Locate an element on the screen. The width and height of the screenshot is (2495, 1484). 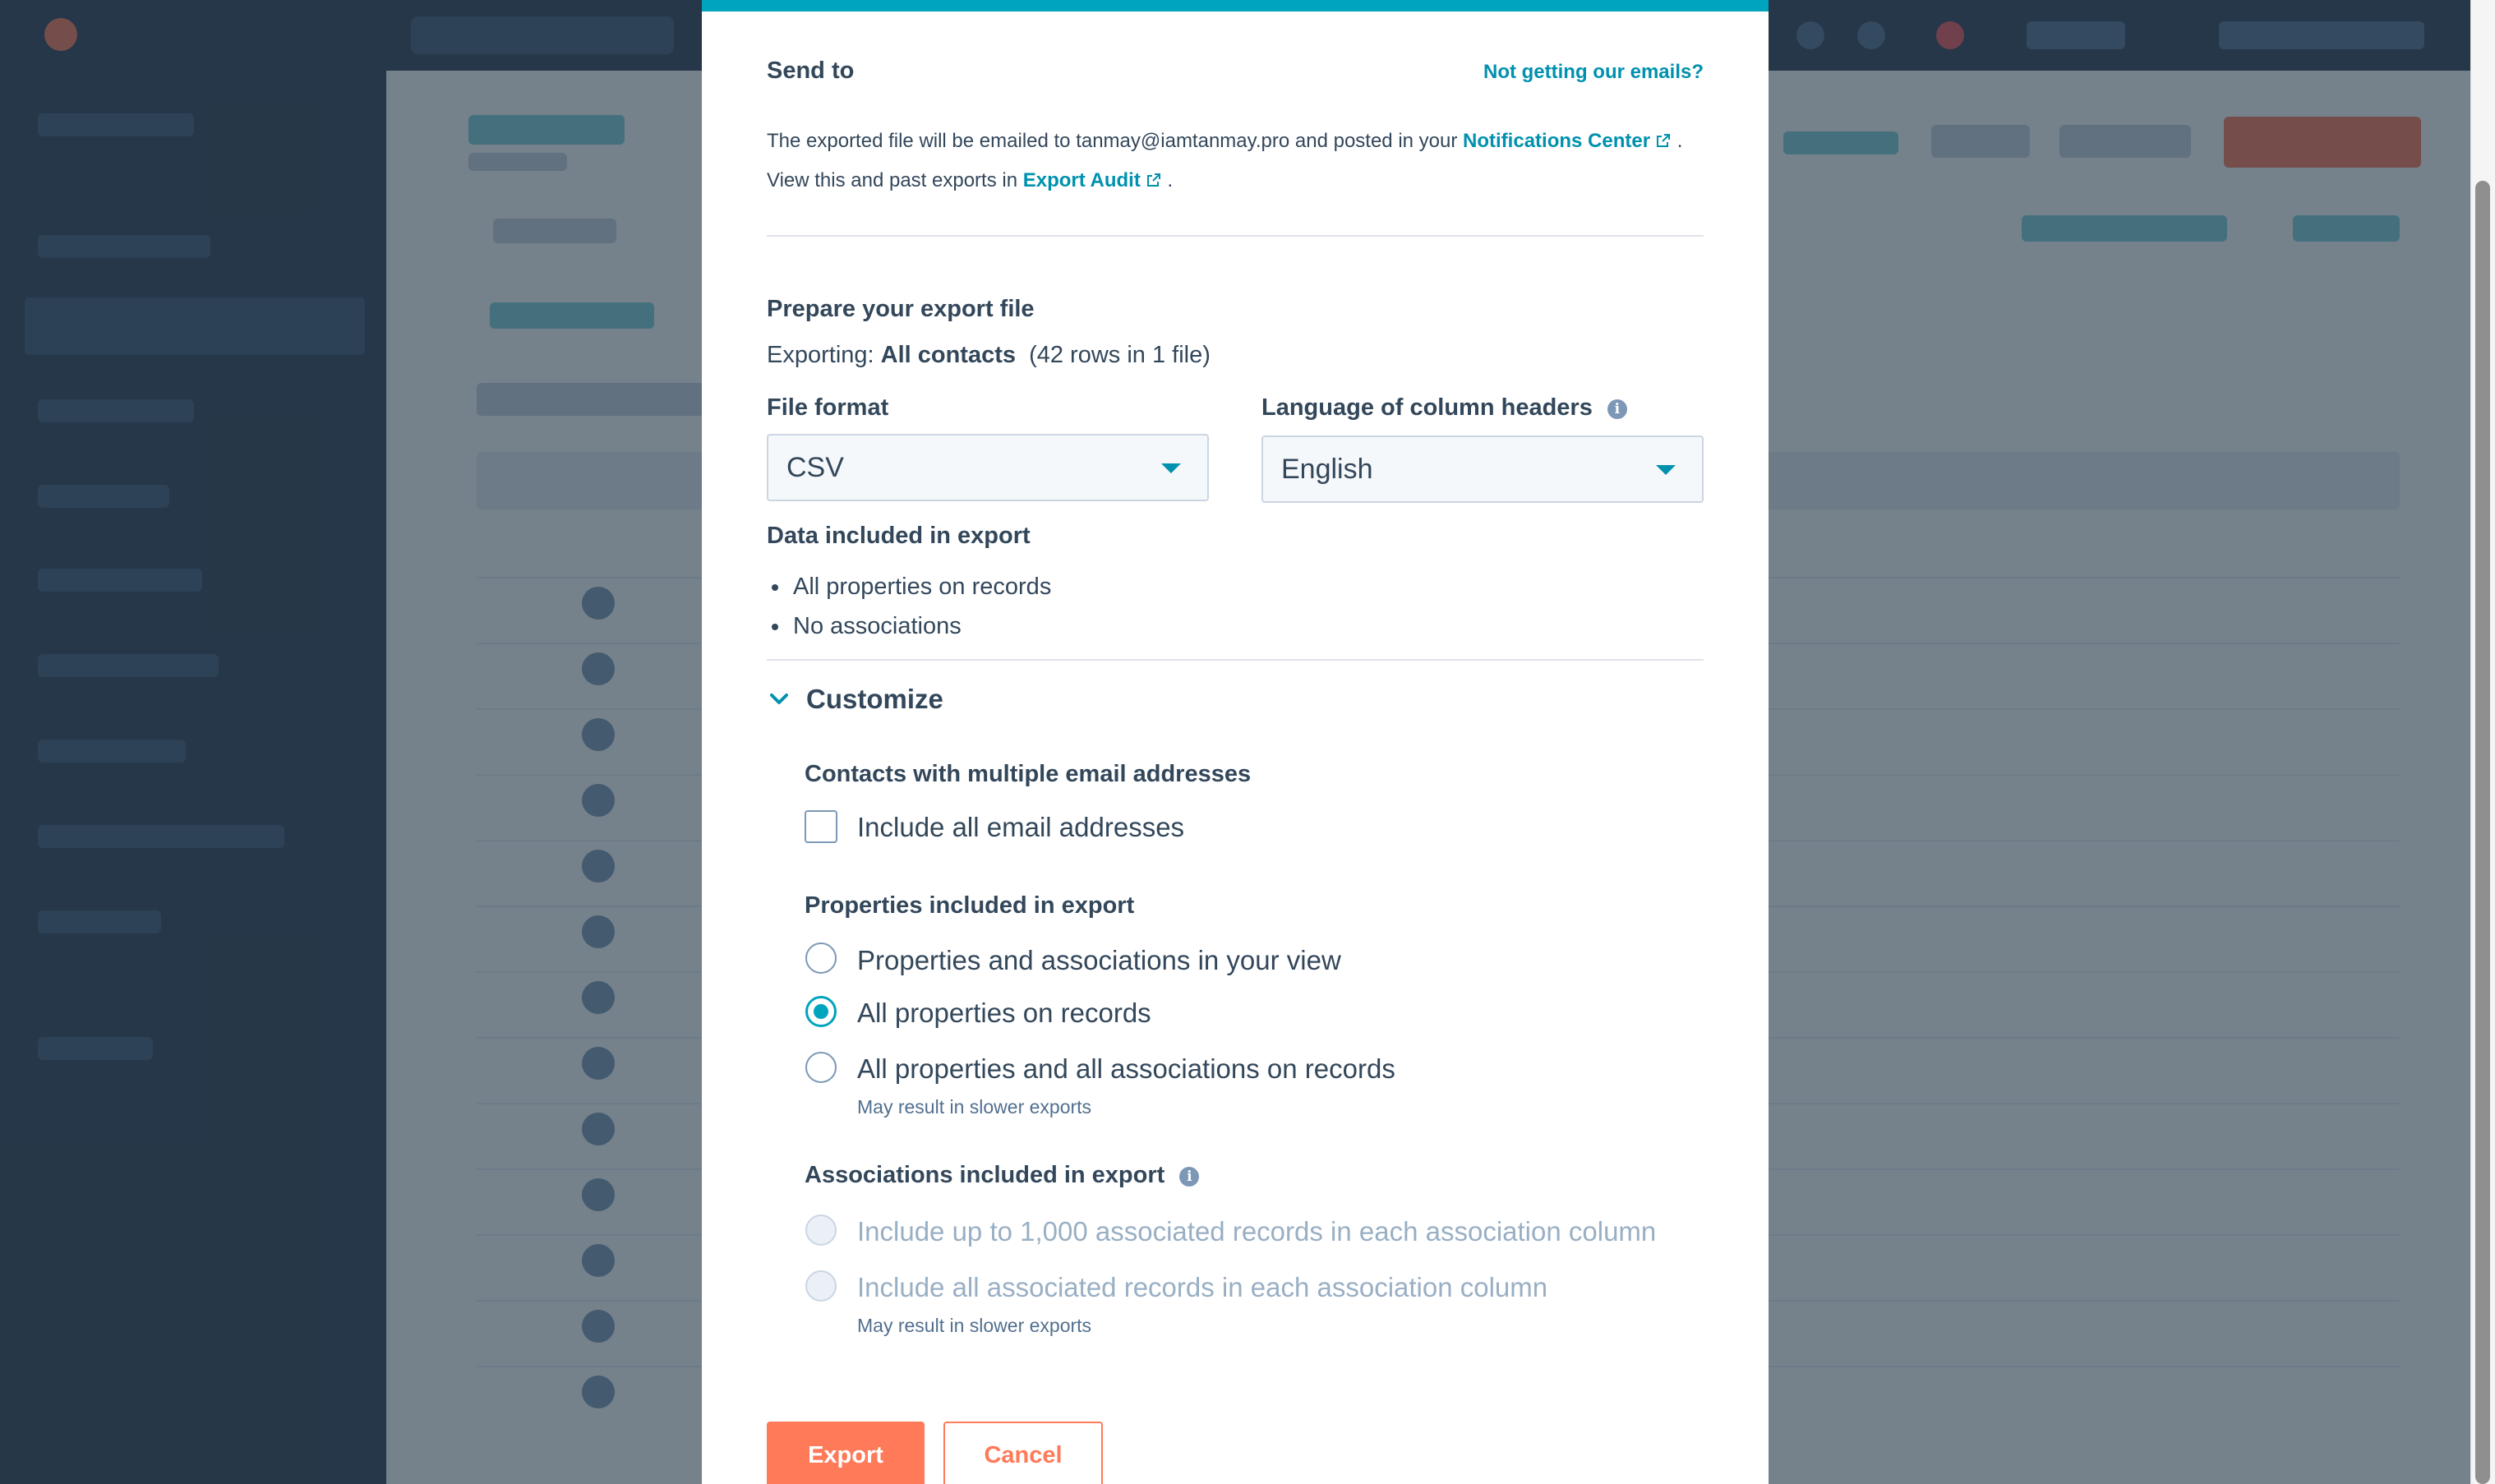
customize-toggle: Customize is located at coordinates (855, 700).